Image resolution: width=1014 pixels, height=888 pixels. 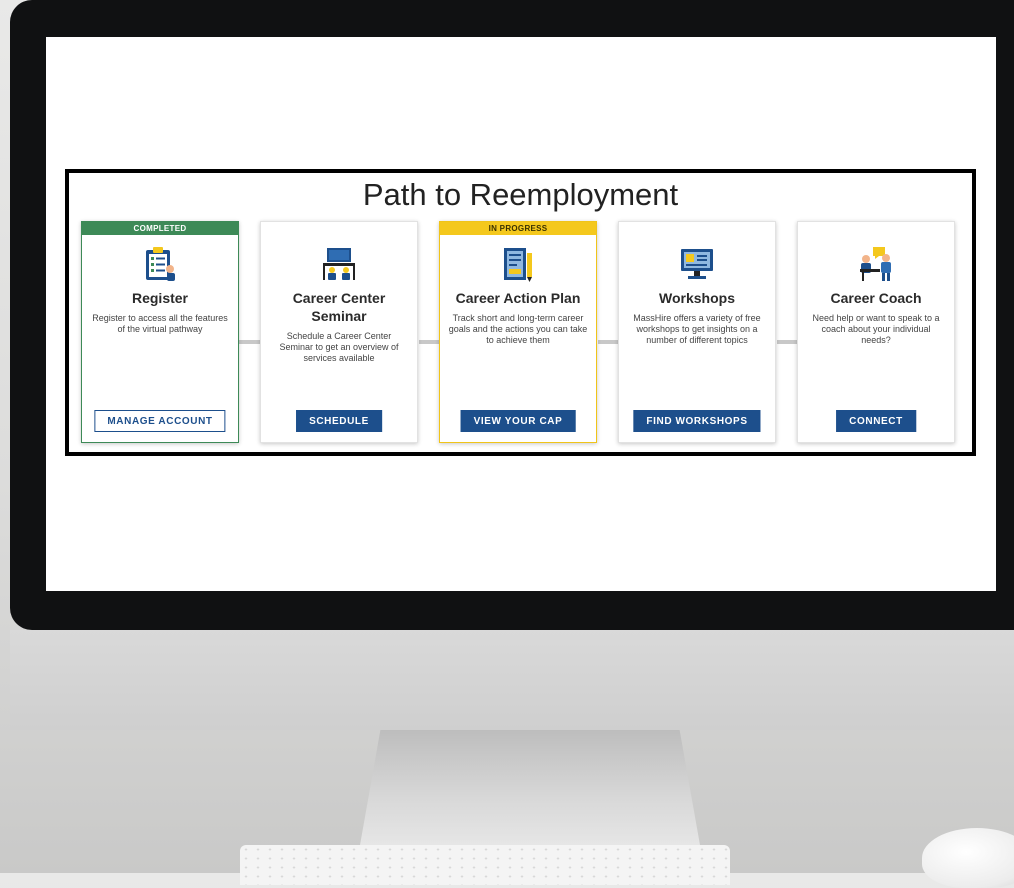 I want to click on clipboard-checklist-icon, so click(x=160, y=264).